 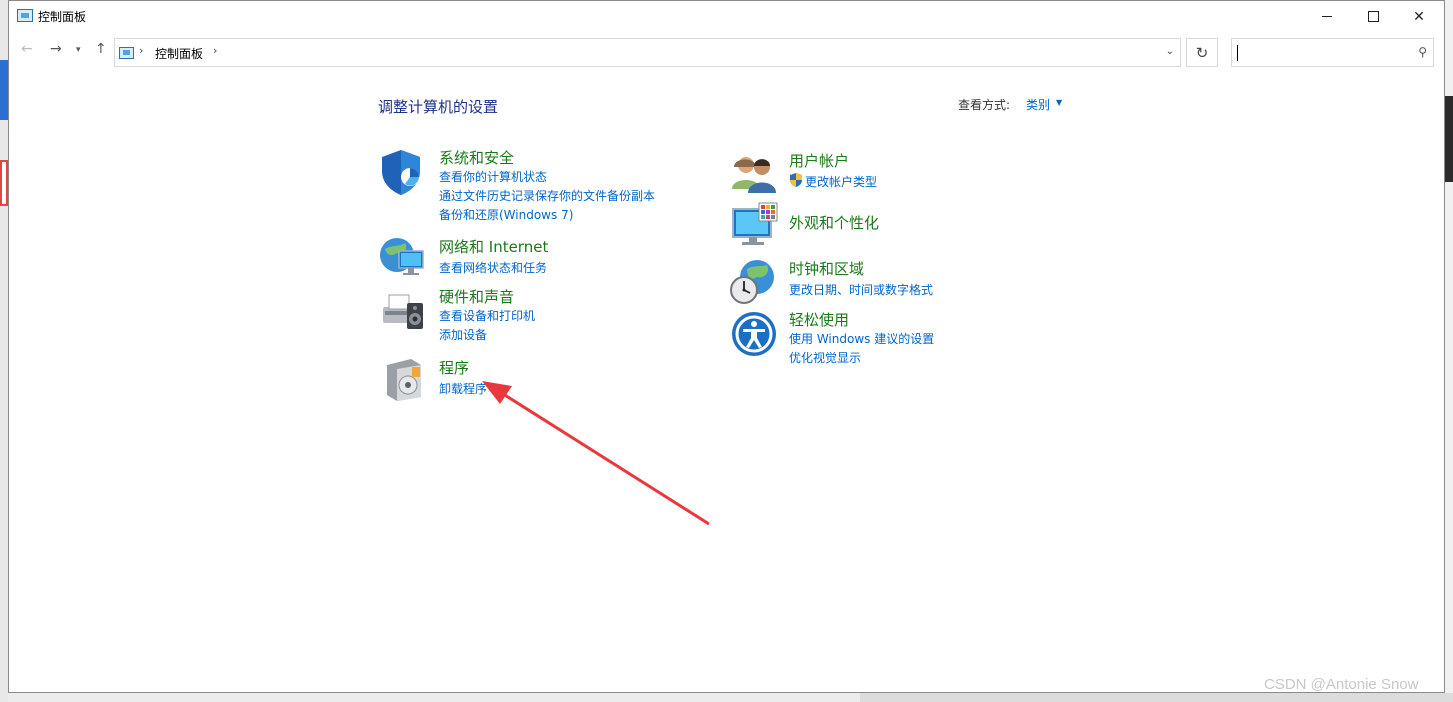 I want to click on category-title: 程序, so click(x=454, y=367).